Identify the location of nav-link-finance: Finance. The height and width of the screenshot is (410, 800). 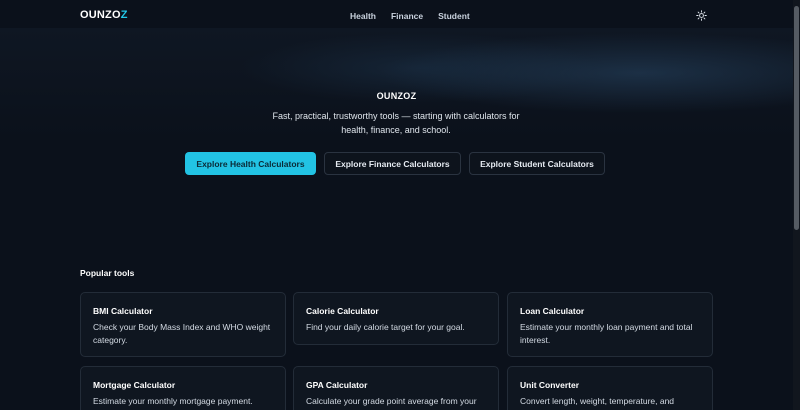
(407, 16).